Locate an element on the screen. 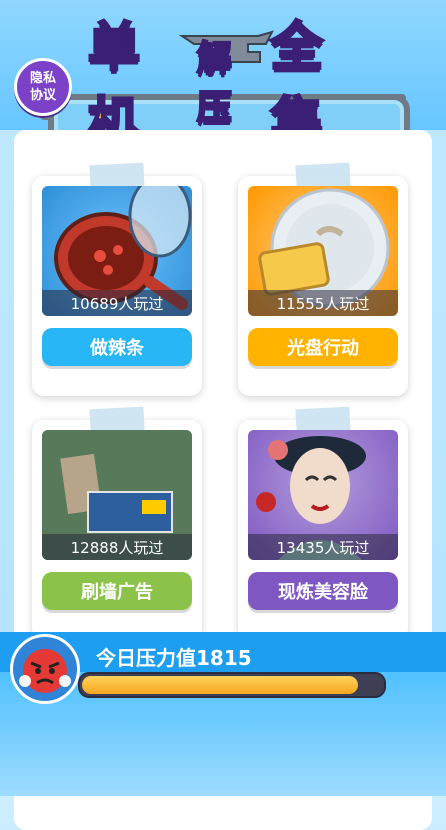 Image resolution: width=446 pixels, height=830 pixels. angry-face-icon is located at coordinates (45, 671).